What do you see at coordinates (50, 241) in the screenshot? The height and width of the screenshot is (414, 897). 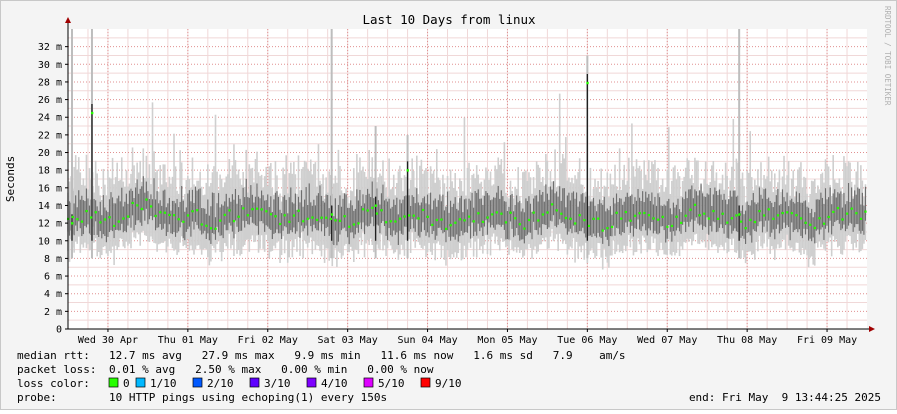 I see `y-tick-label: 10 m` at bounding box center [50, 241].